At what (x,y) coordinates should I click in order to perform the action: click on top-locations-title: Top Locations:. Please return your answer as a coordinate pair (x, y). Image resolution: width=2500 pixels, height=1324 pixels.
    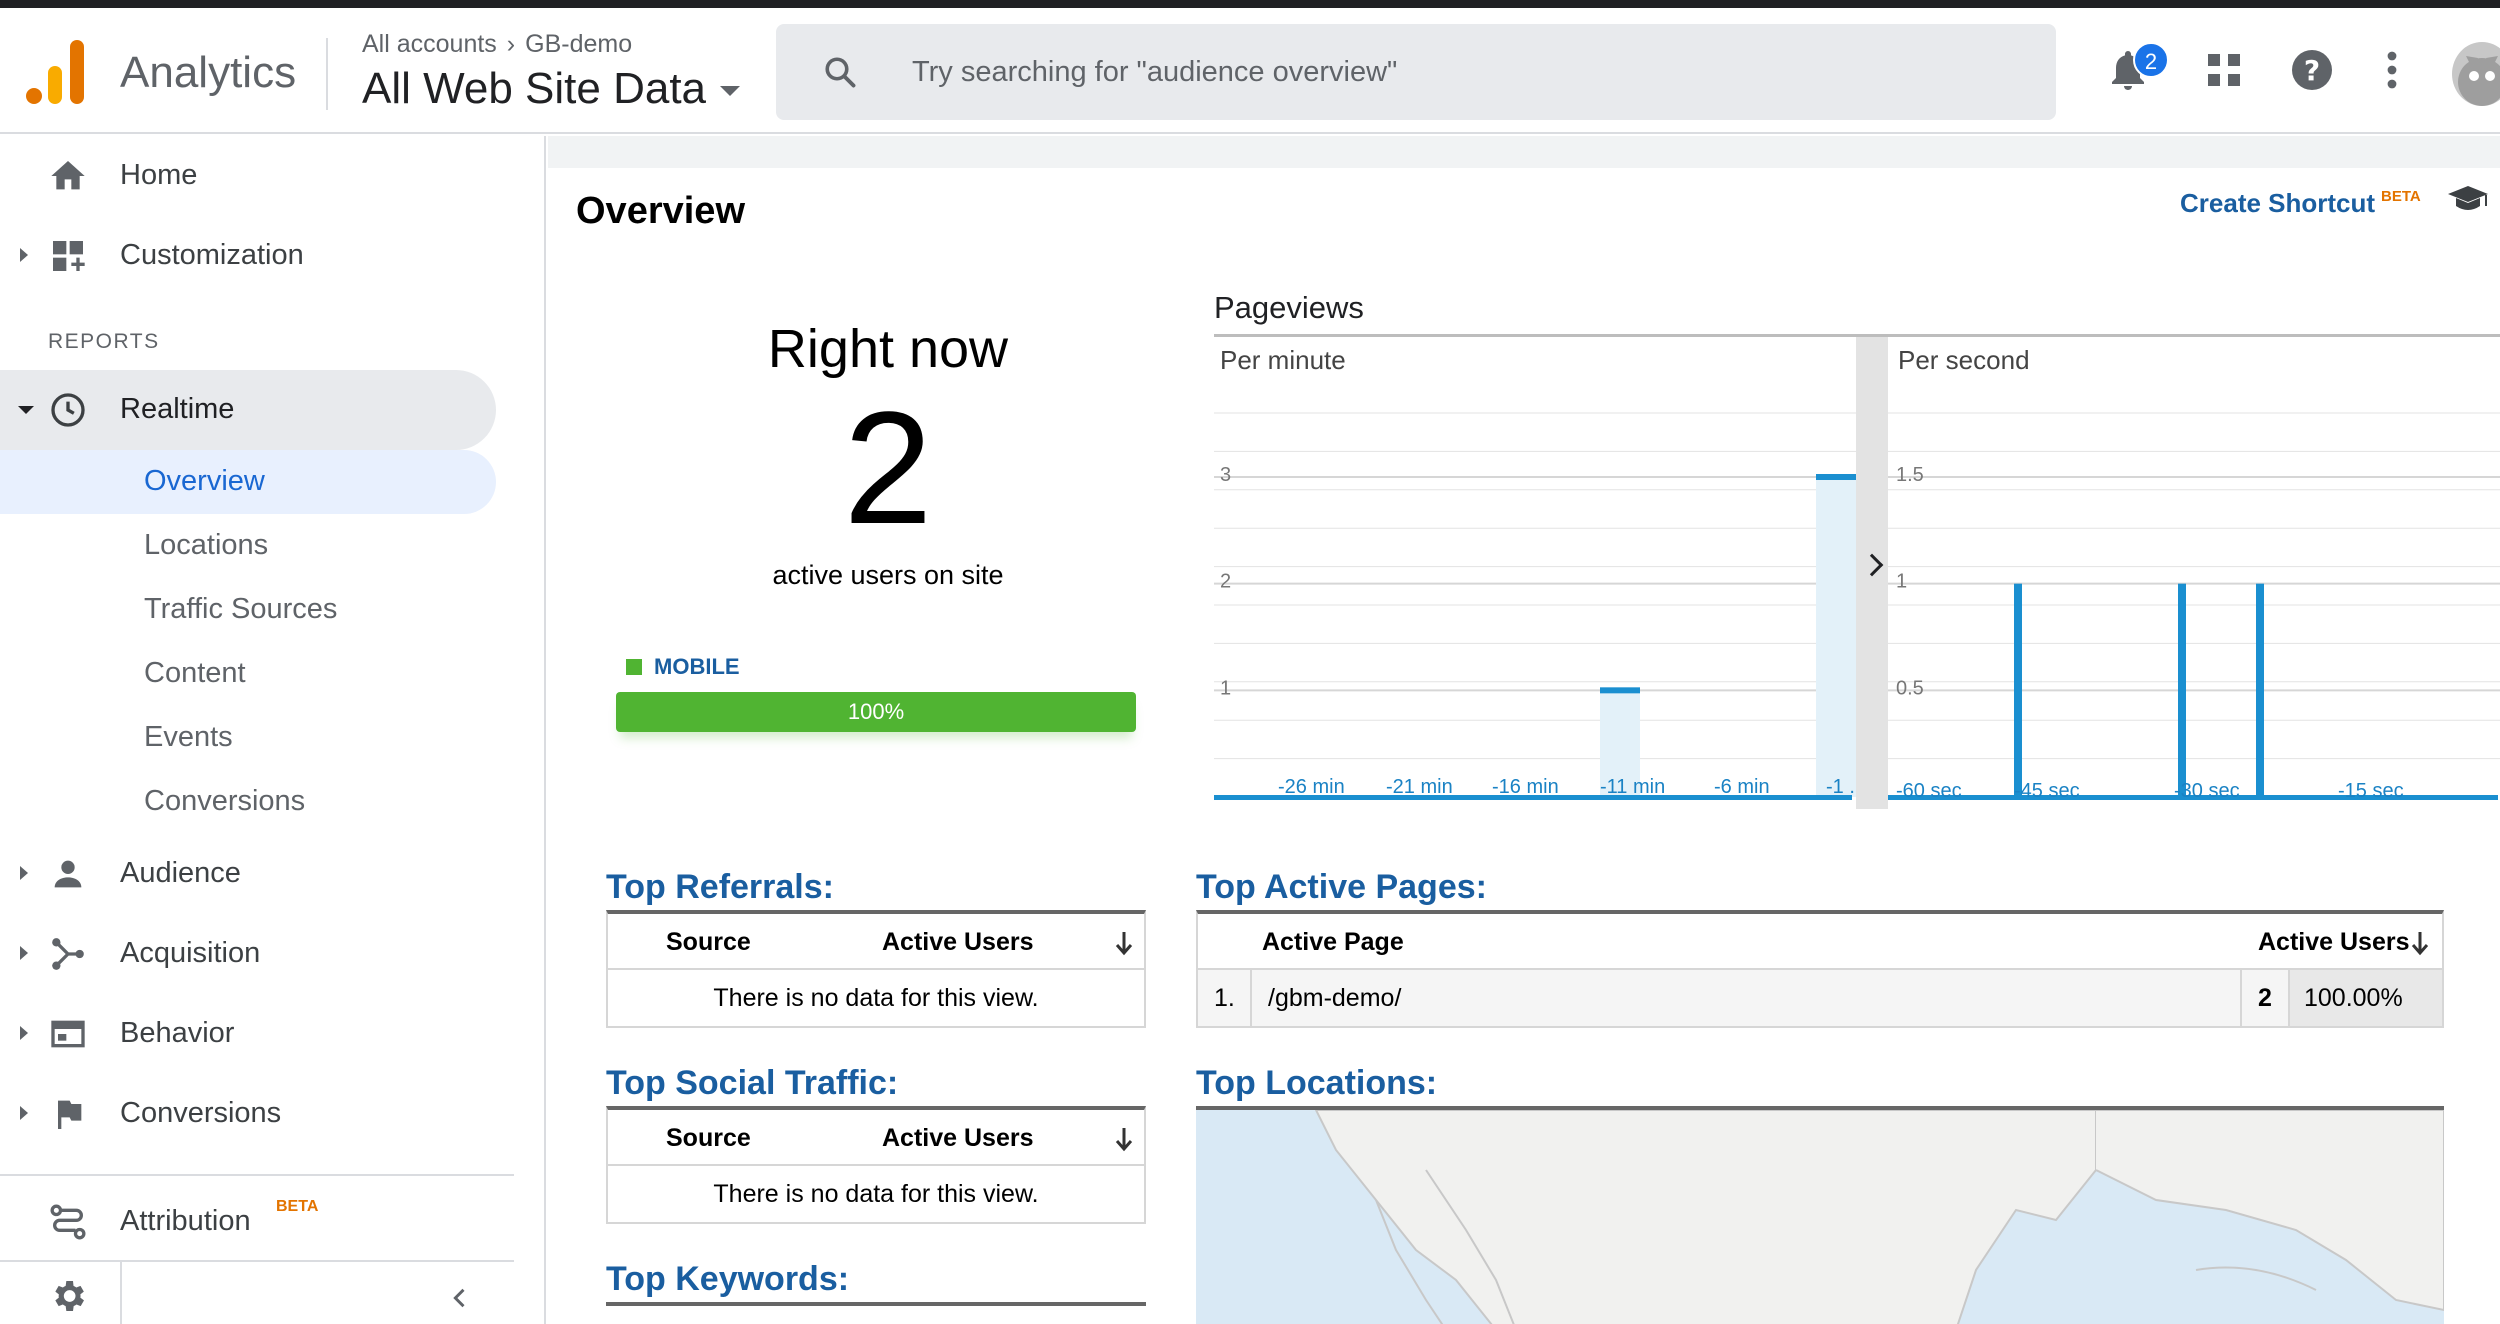
    Looking at the image, I should click on (1317, 1083).